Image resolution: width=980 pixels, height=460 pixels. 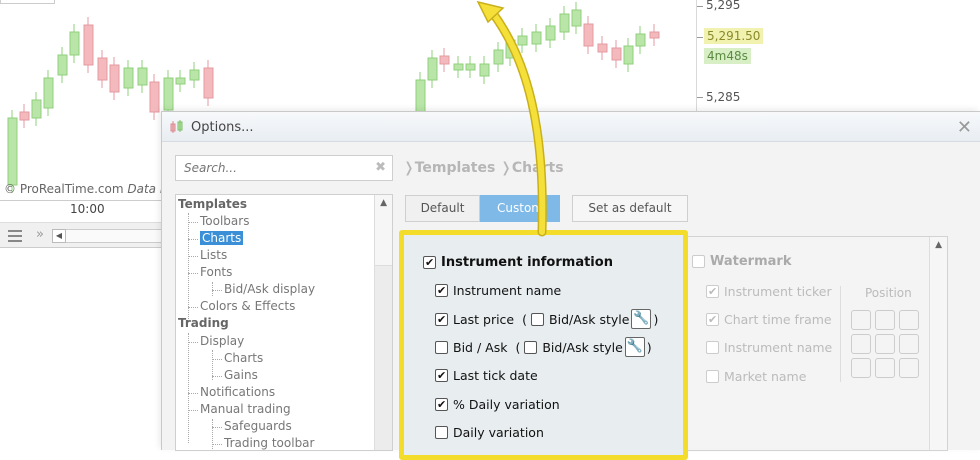 I want to click on bid-ask-style-checkbox, so click(x=531, y=347).